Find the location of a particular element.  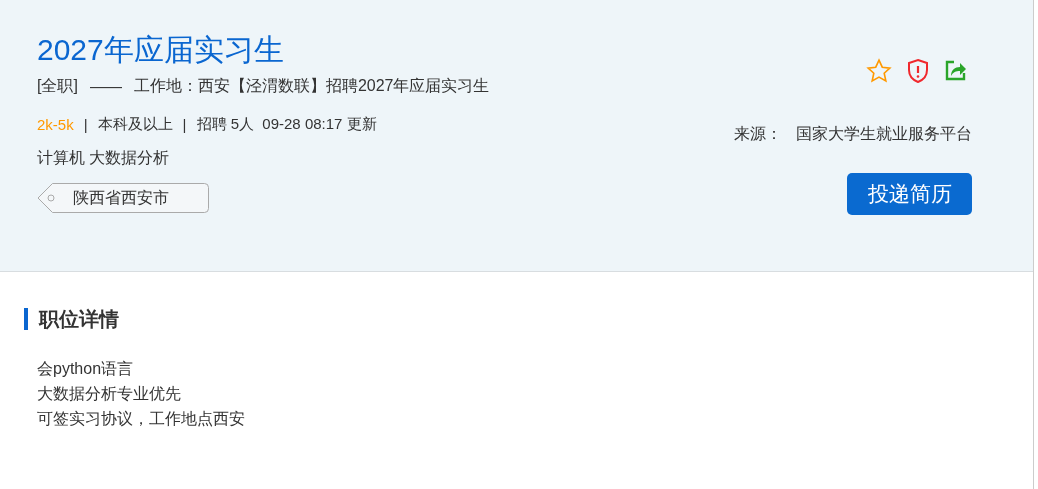

salary: 2k-5k is located at coordinates (55, 124).